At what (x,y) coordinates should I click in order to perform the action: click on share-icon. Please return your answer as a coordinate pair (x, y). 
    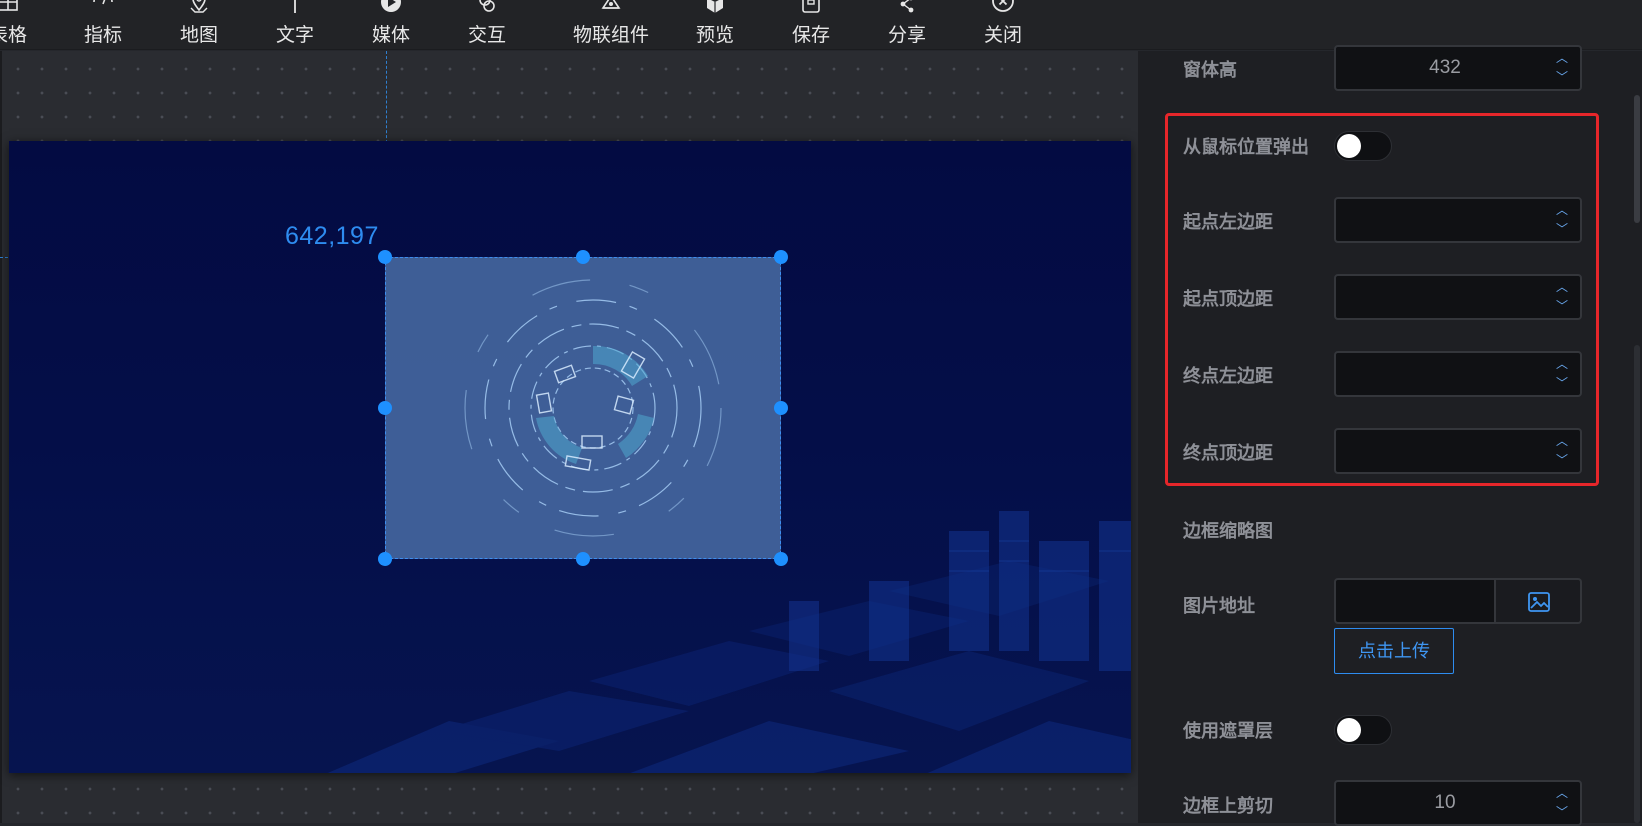
    Looking at the image, I should click on (907, 9).